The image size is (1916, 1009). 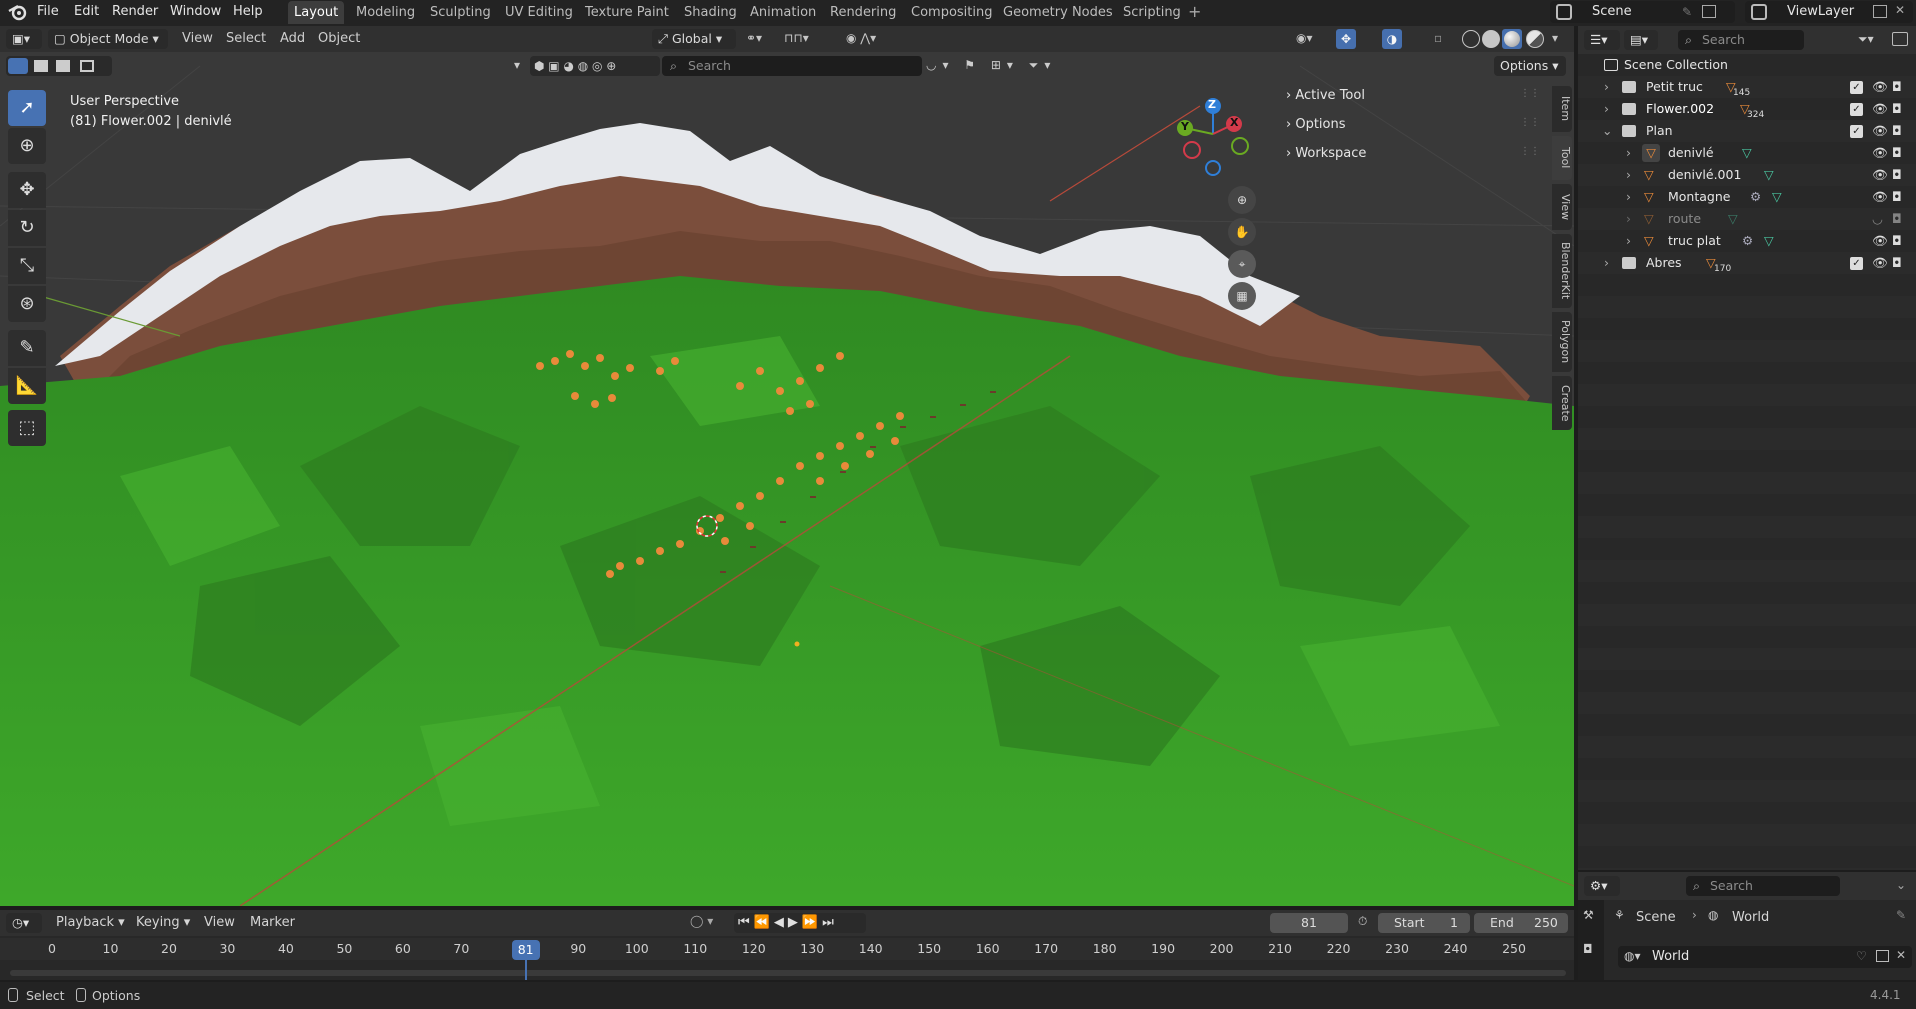 What do you see at coordinates (86, 12) in the screenshot?
I see `menu-edit: Edit` at bounding box center [86, 12].